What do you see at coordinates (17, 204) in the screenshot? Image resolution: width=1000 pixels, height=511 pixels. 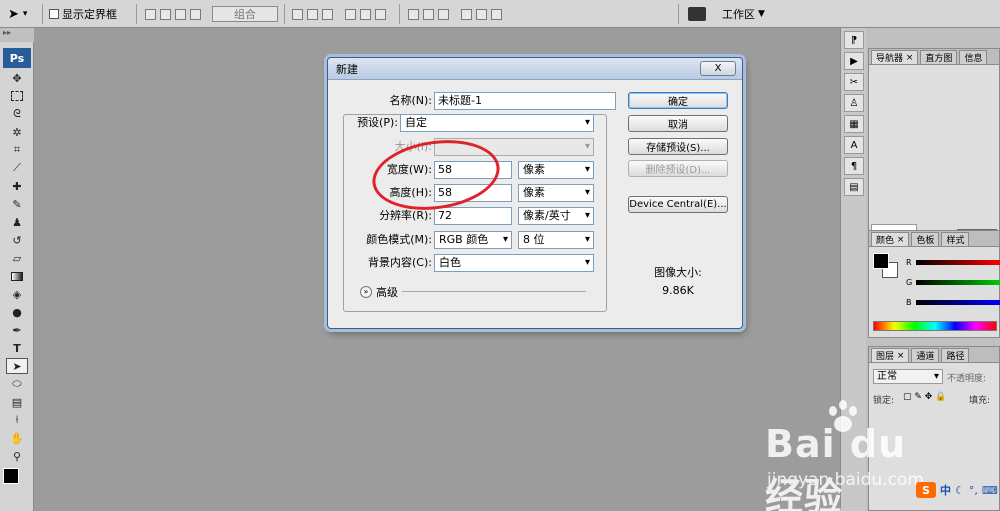 I see `brush-tool-icon: ✎` at bounding box center [17, 204].